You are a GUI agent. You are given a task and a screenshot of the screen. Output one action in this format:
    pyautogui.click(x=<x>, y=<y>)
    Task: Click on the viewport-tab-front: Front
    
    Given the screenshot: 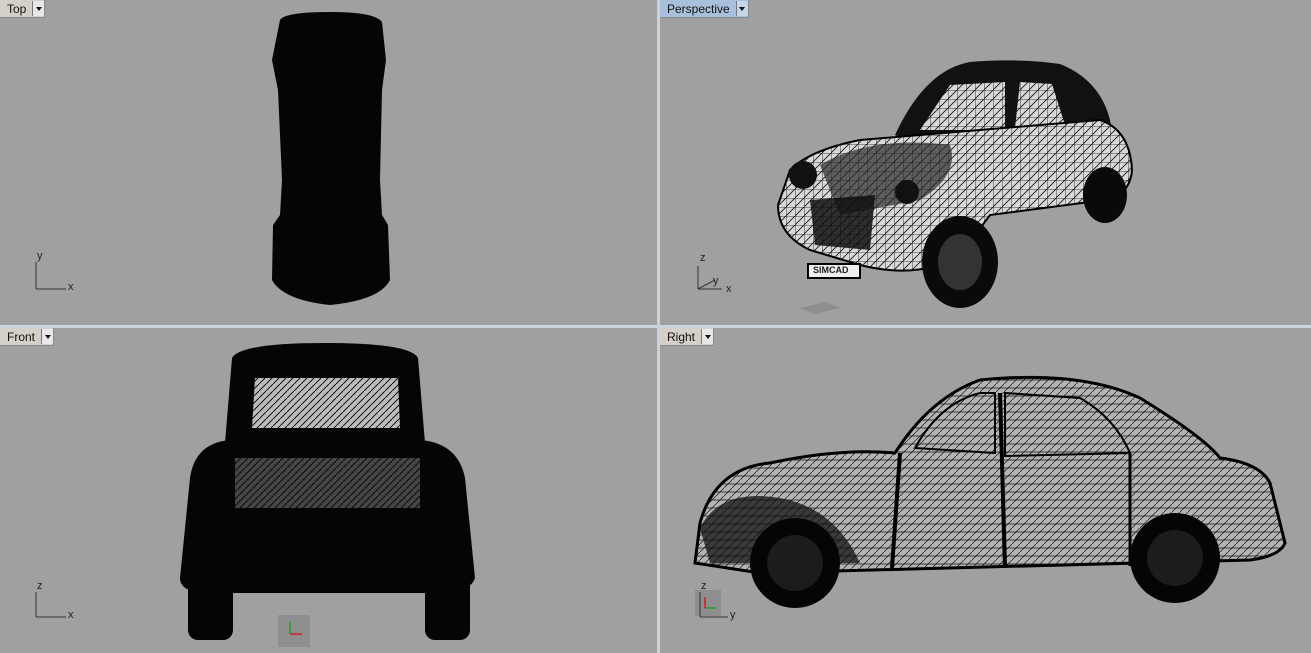 What is the action you would take?
    pyautogui.click(x=27, y=337)
    